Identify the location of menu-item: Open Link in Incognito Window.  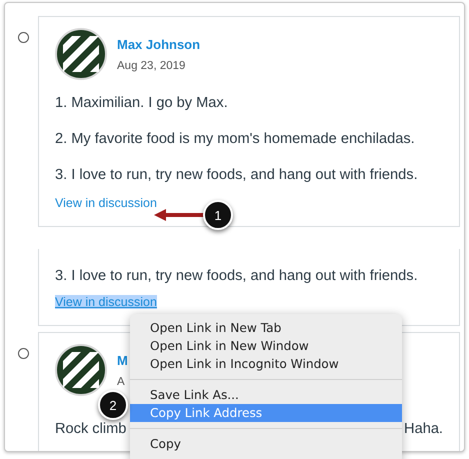
(266, 364).